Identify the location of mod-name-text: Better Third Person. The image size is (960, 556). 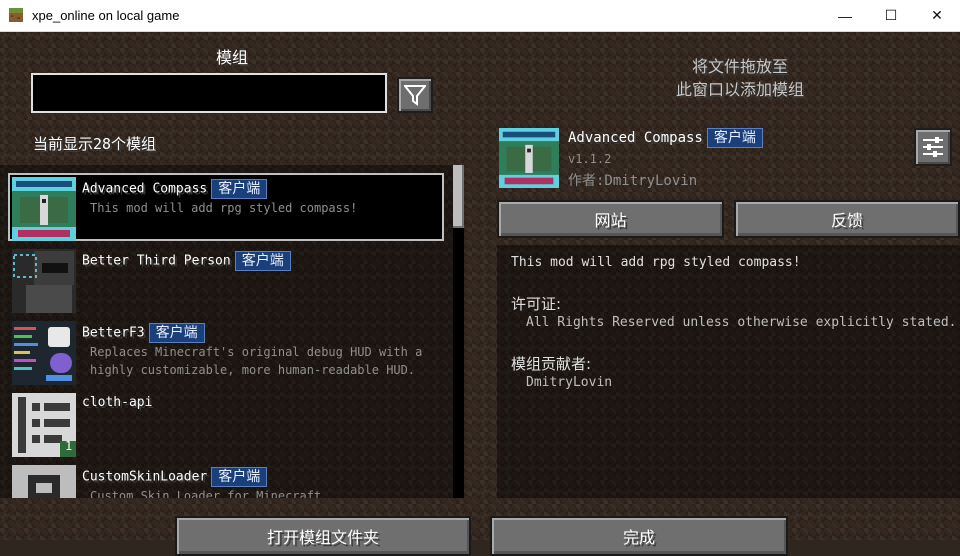
(156, 261).